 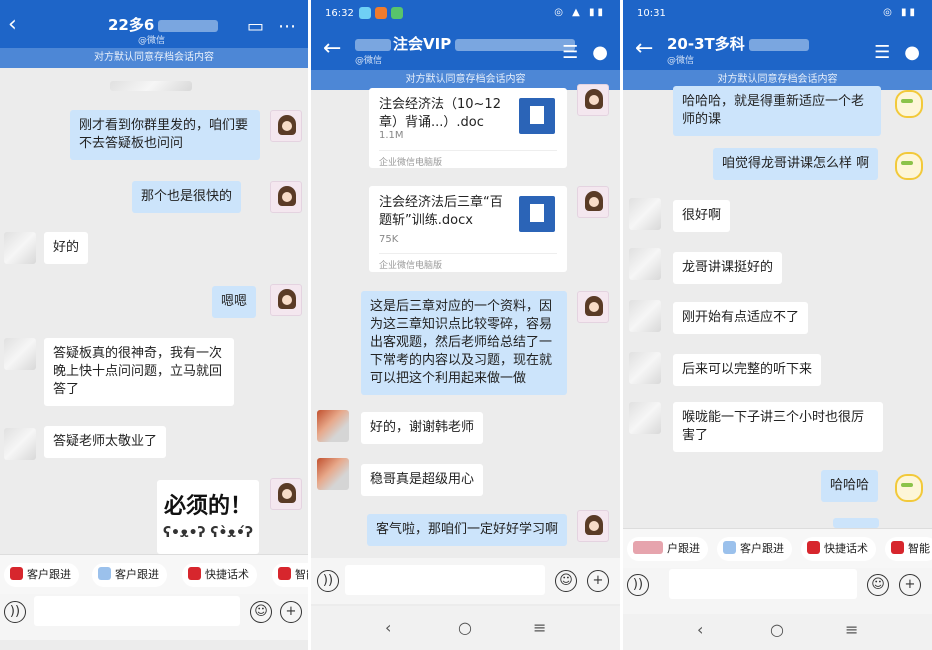 I want to click on avatar, so click(x=151, y=86).